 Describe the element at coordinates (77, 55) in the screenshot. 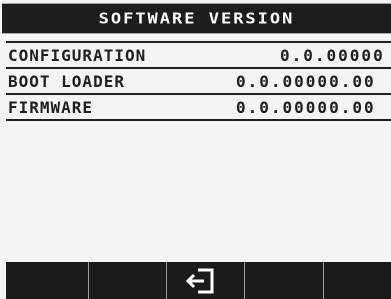

I see `version-label-configuration: CONFIGURATION` at that location.